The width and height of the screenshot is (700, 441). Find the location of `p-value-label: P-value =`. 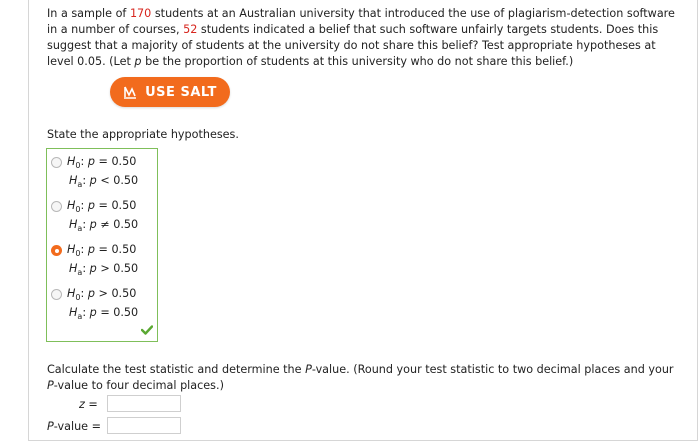

p-value-label: P-value = is located at coordinates (74, 426).